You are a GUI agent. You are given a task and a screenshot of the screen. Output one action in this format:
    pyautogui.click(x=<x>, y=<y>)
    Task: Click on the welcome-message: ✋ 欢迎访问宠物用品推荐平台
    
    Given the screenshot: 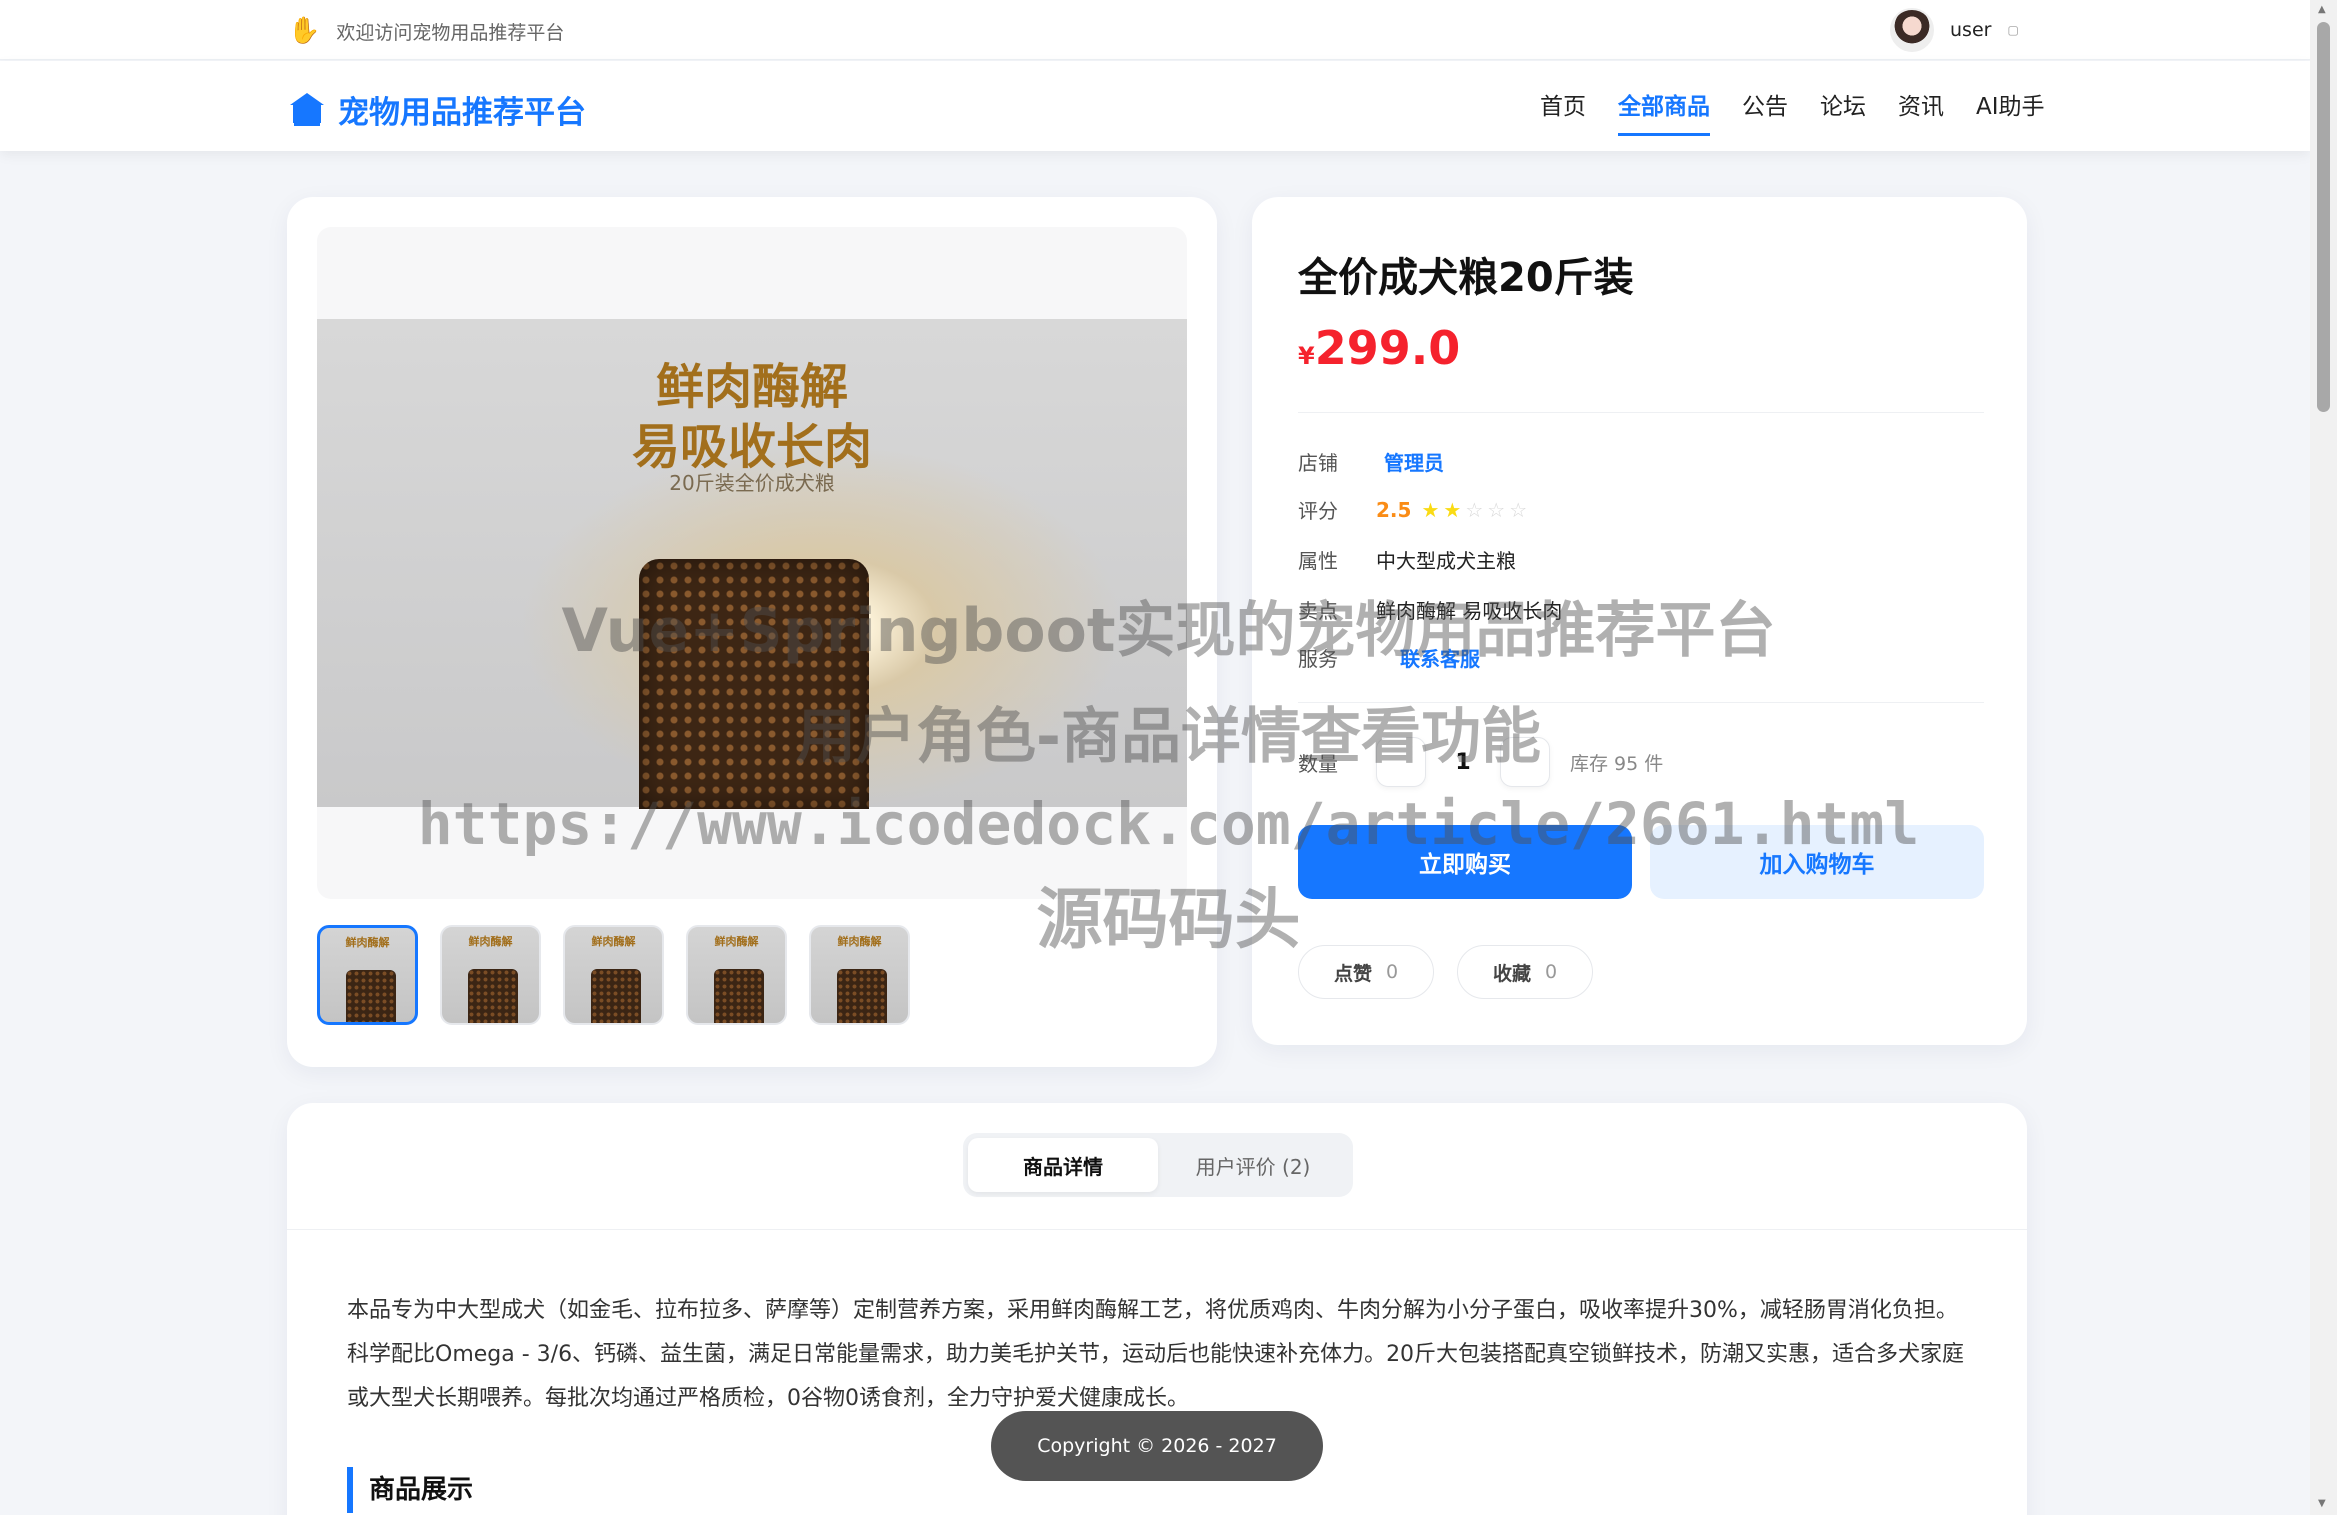 What is the action you would take?
    pyautogui.click(x=426, y=31)
    